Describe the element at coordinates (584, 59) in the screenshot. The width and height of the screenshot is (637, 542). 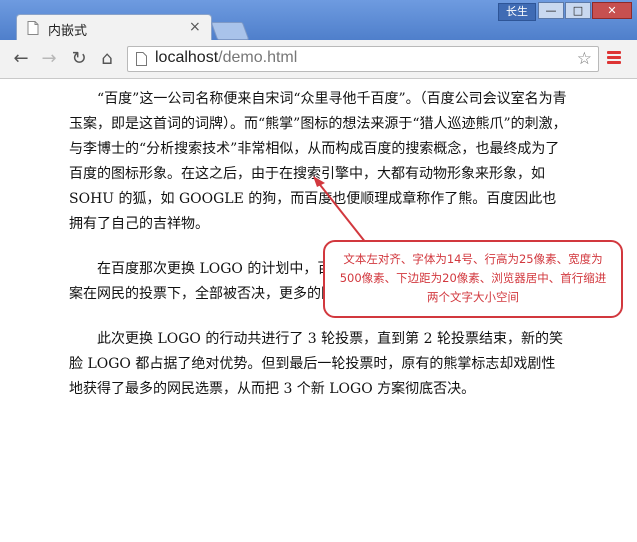
I see `bookmark-star-icon: ☆` at that location.